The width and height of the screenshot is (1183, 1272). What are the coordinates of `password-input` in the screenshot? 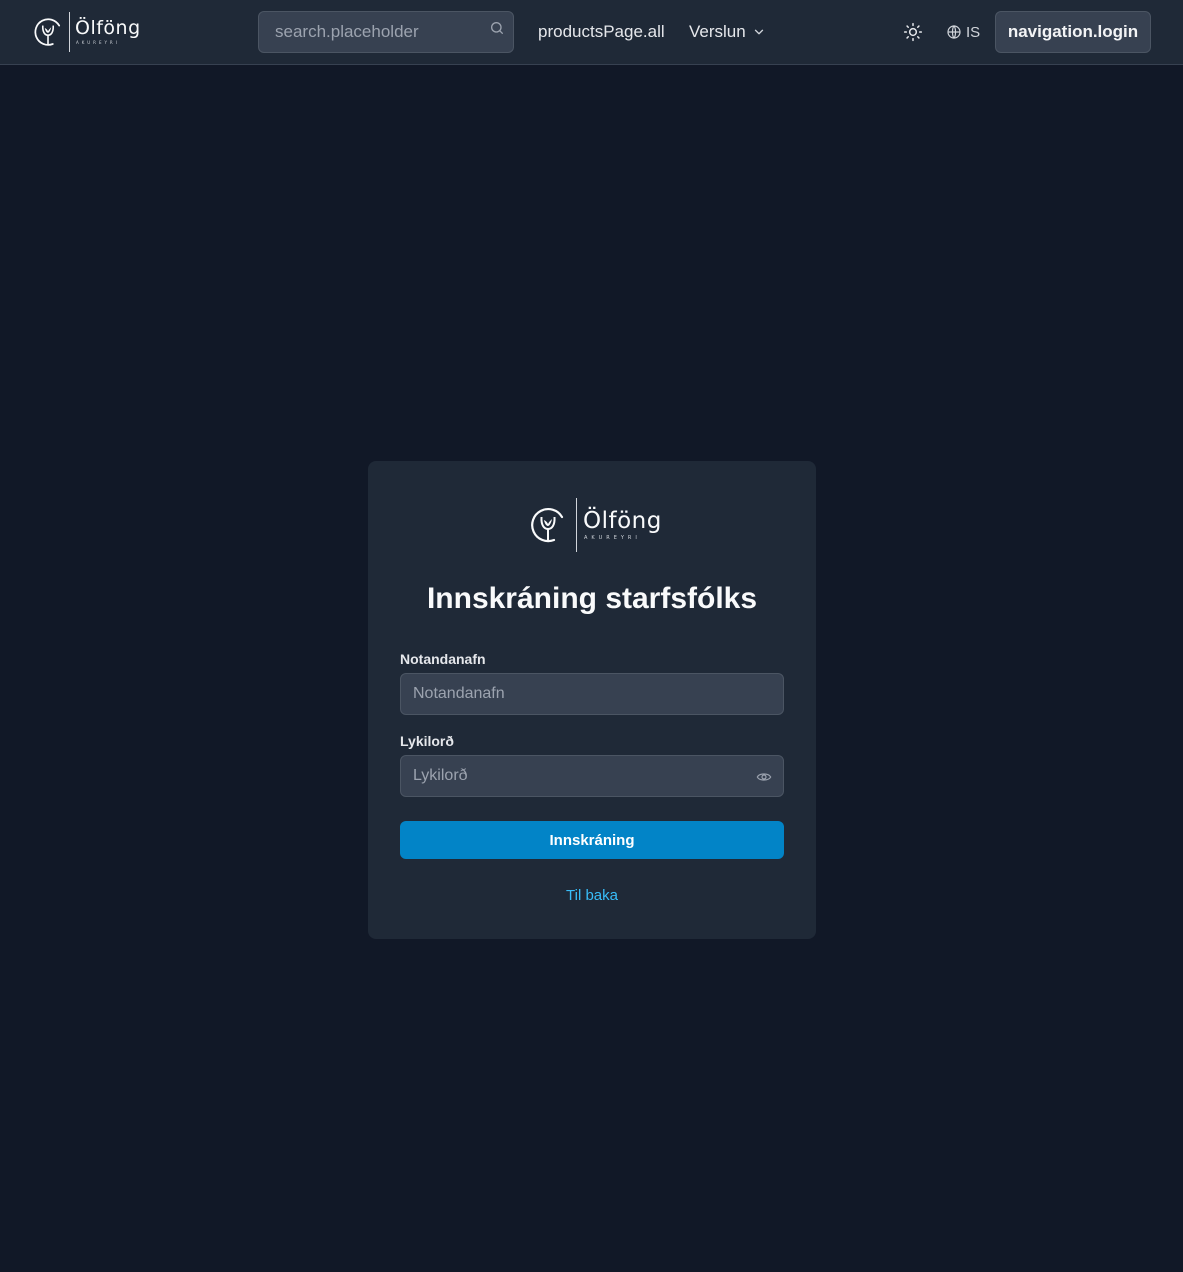 It's located at (592, 776).